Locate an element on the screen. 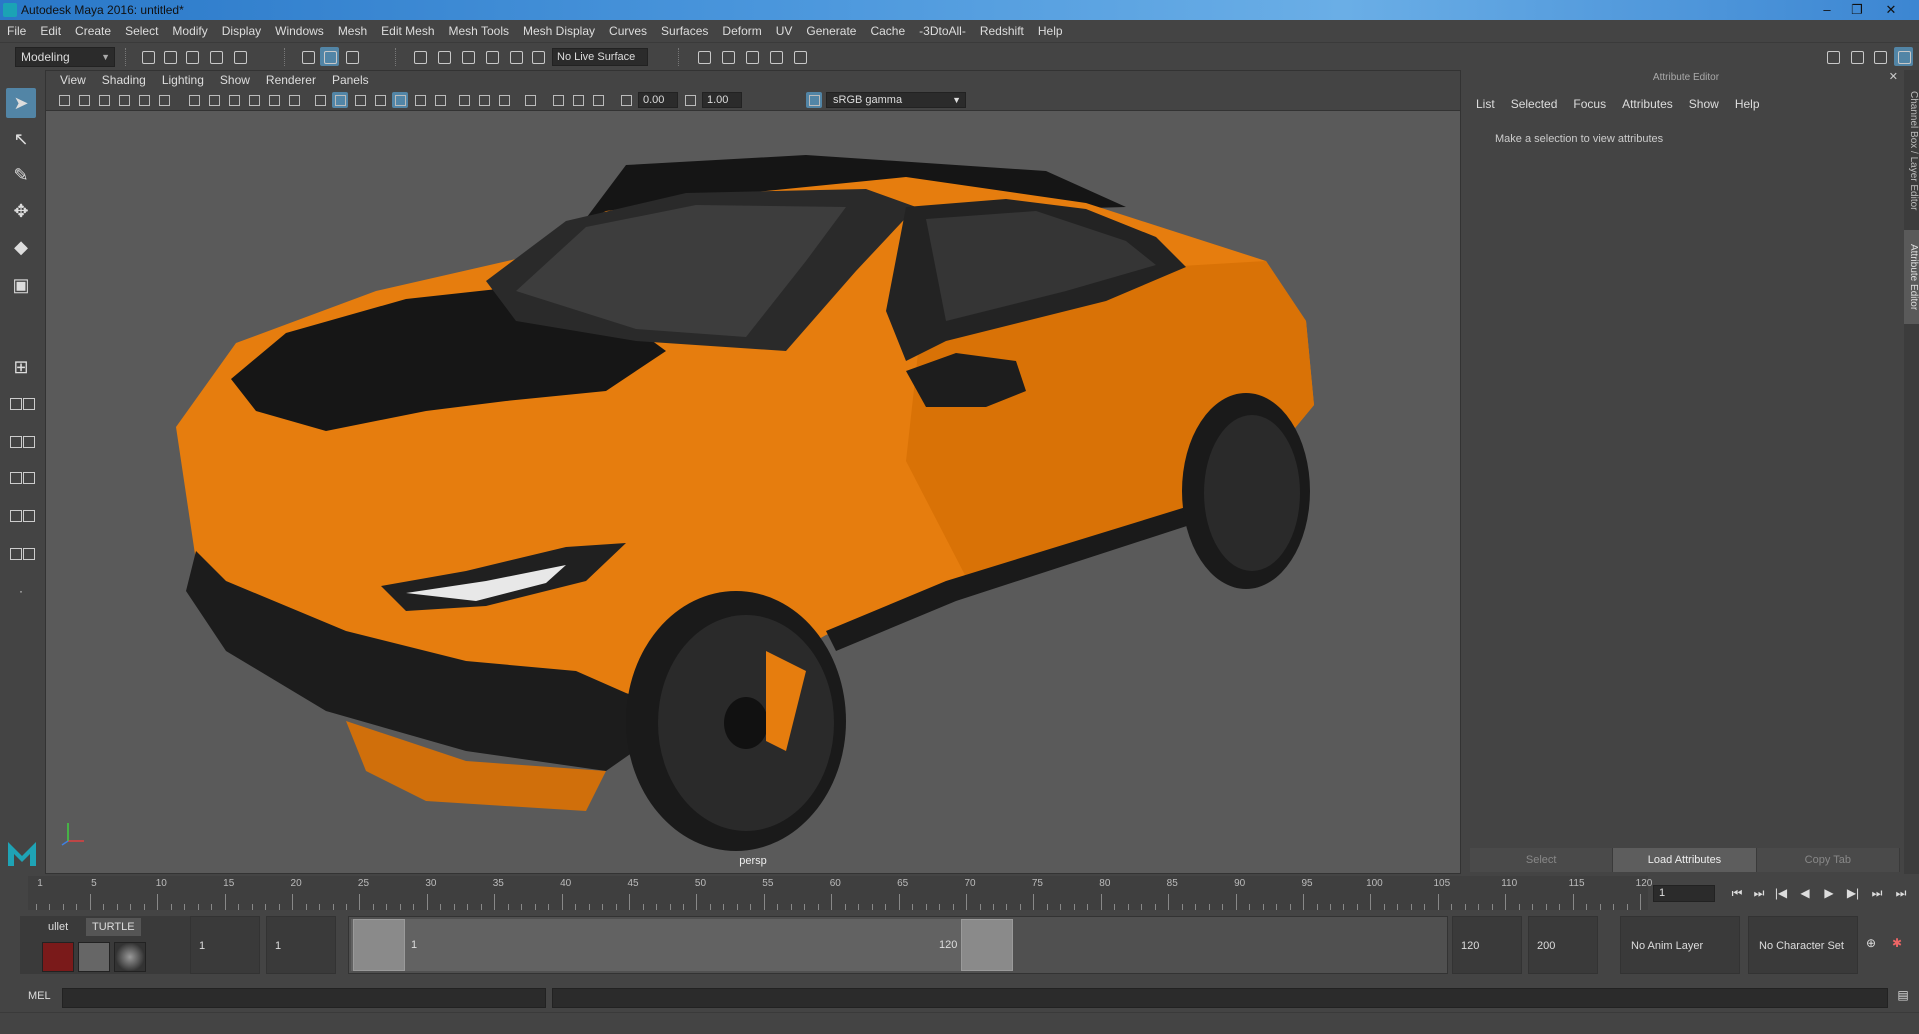 This screenshot has height=1034, width=1919. grid-icon is located at coordinates (194, 100).